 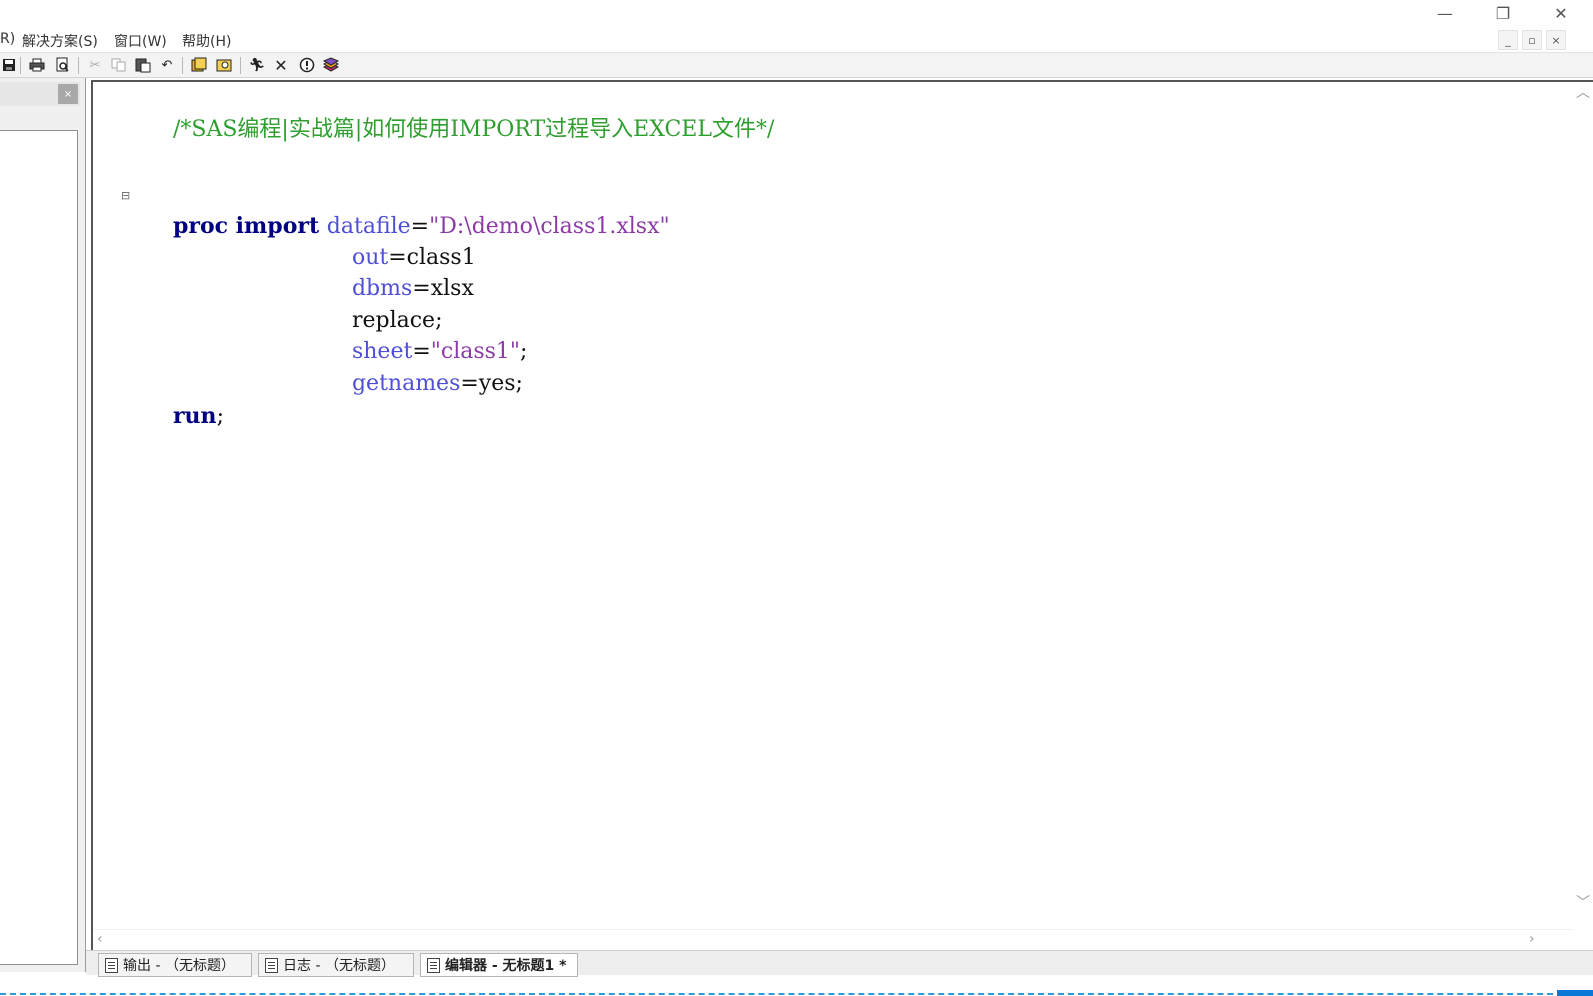 What do you see at coordinates (1575, 993) in the screenshot?
I see `status-indicator` at bounding box center [1575, 993].